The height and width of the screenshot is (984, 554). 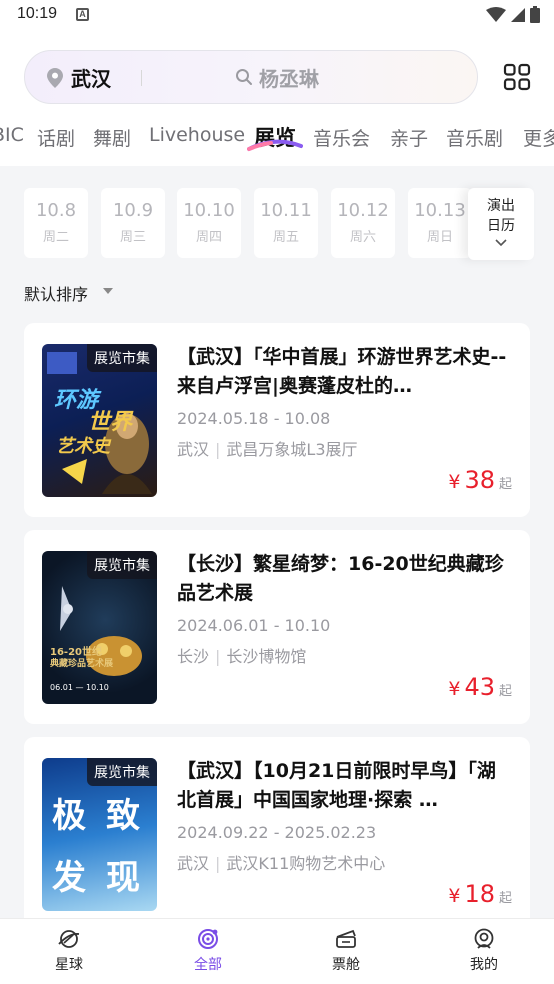 What do you see at coordinates (289, 77) in the screenshot?
I see `search-input: 杨丞琳` at bounding box center [289, 77].